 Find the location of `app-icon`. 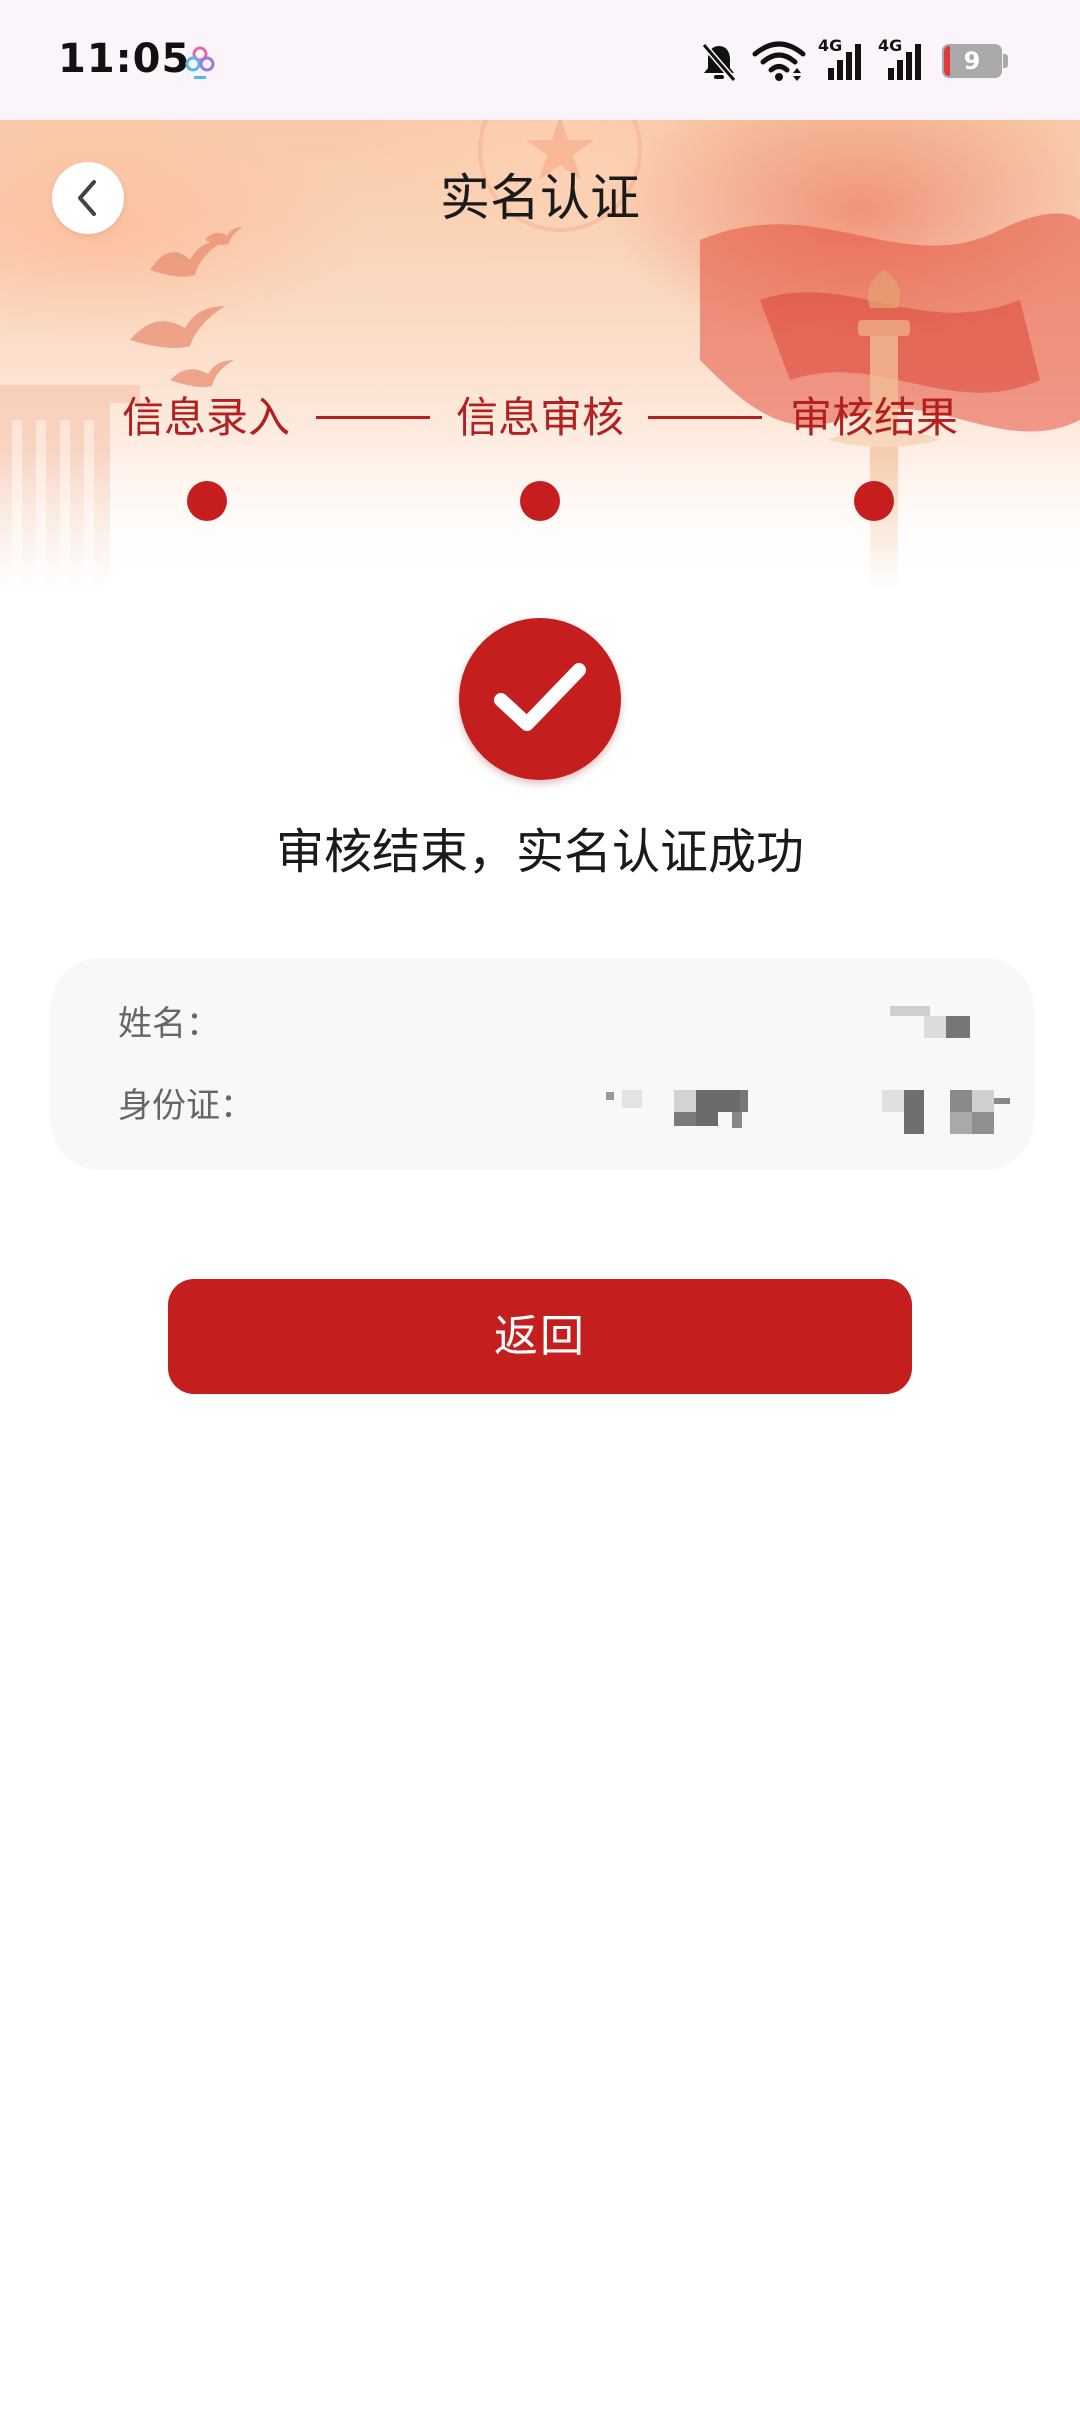

app-icon is located at coordinates (200, 62).